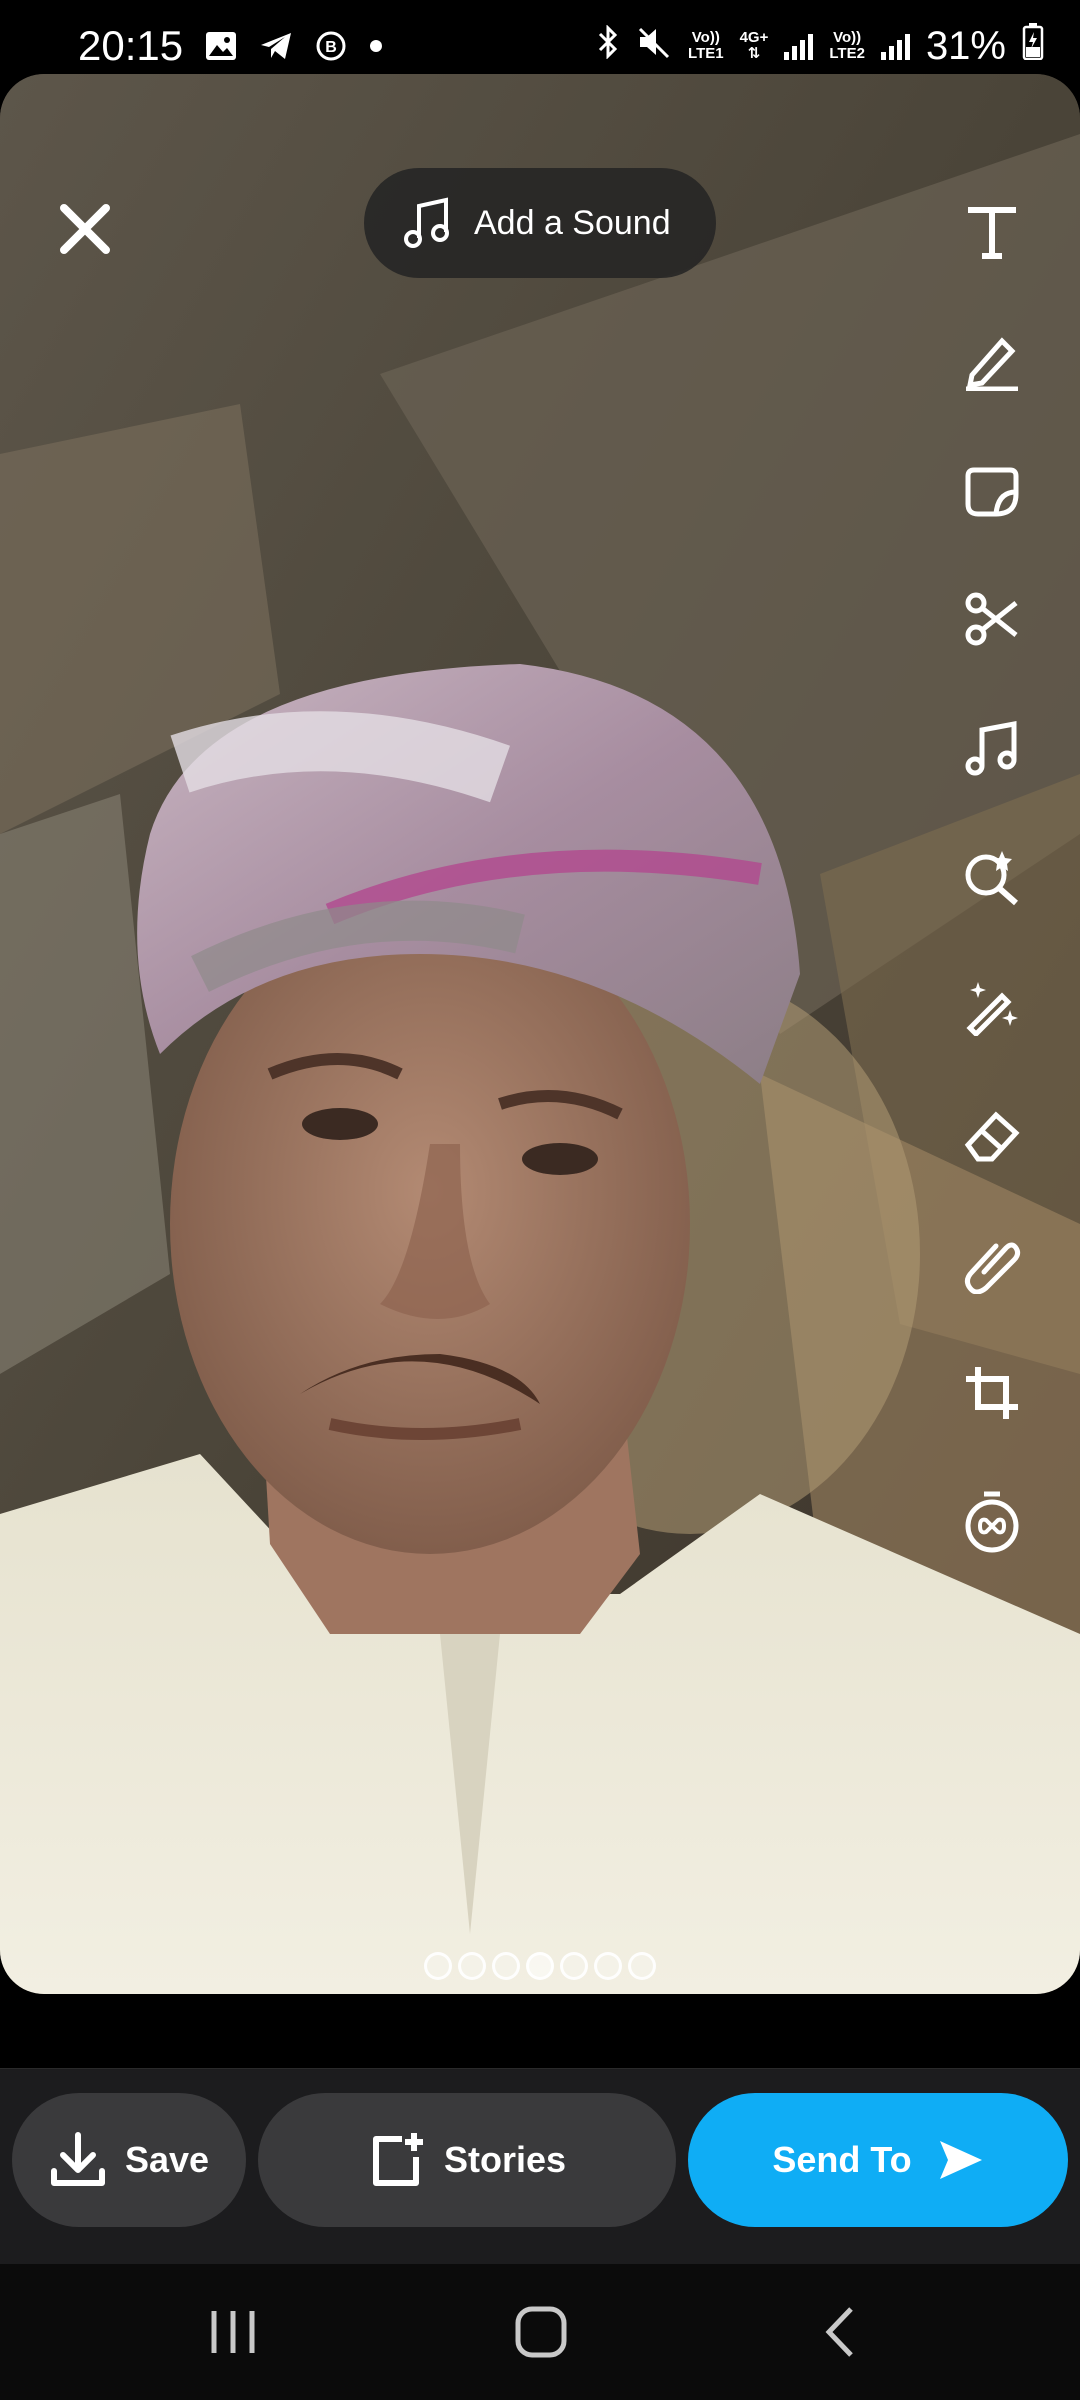 The width and height of the screenshot is (1080, 2400). Describe the element at coordinates (705, 37) in the screenshot. I see `sim1-label-top: Vo))` at that location.